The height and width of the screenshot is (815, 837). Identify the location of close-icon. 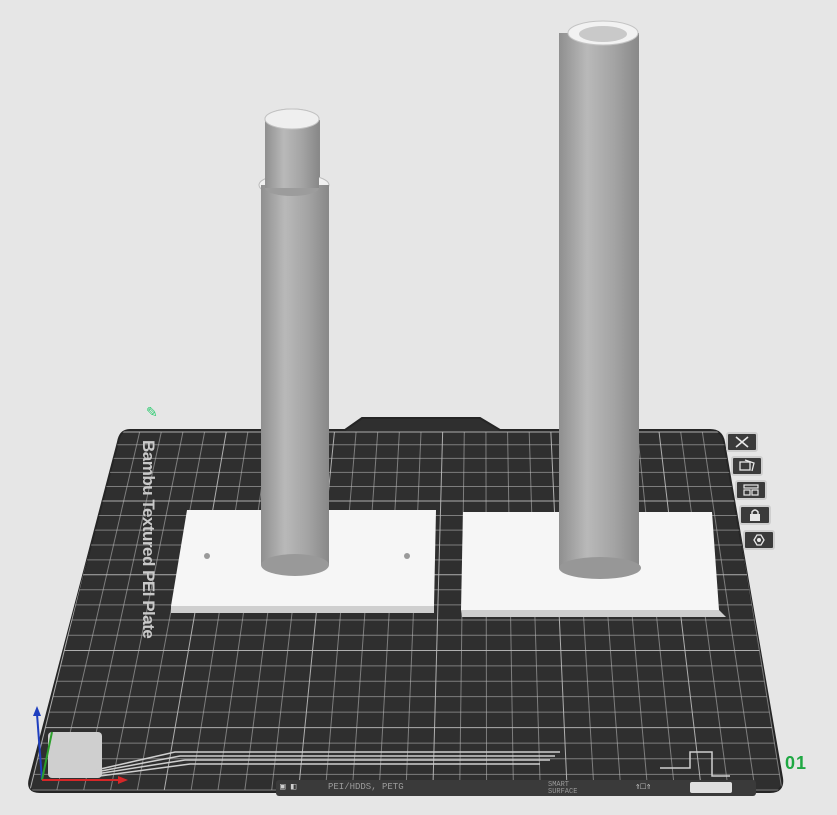
(742, 442).